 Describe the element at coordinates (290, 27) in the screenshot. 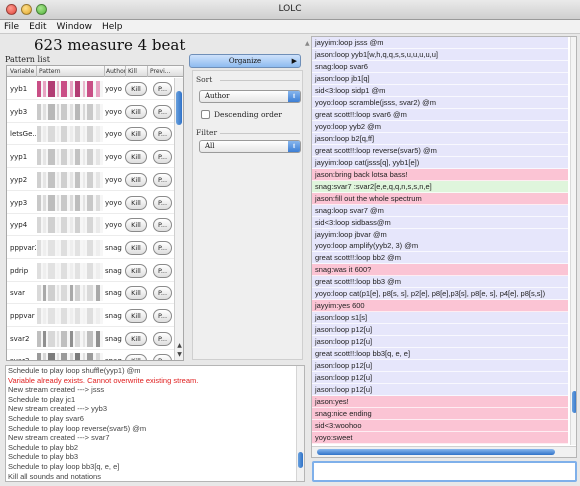

I see `menu-bar: File Edit Window Help` at that location.